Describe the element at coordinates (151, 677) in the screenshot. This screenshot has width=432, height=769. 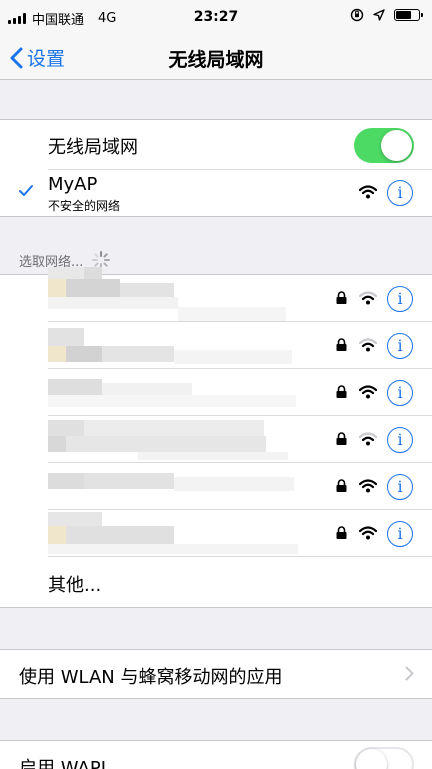
I see `wlan-apps-label: 使用 WLAN 与蜂窝移动网的应用` at that location.